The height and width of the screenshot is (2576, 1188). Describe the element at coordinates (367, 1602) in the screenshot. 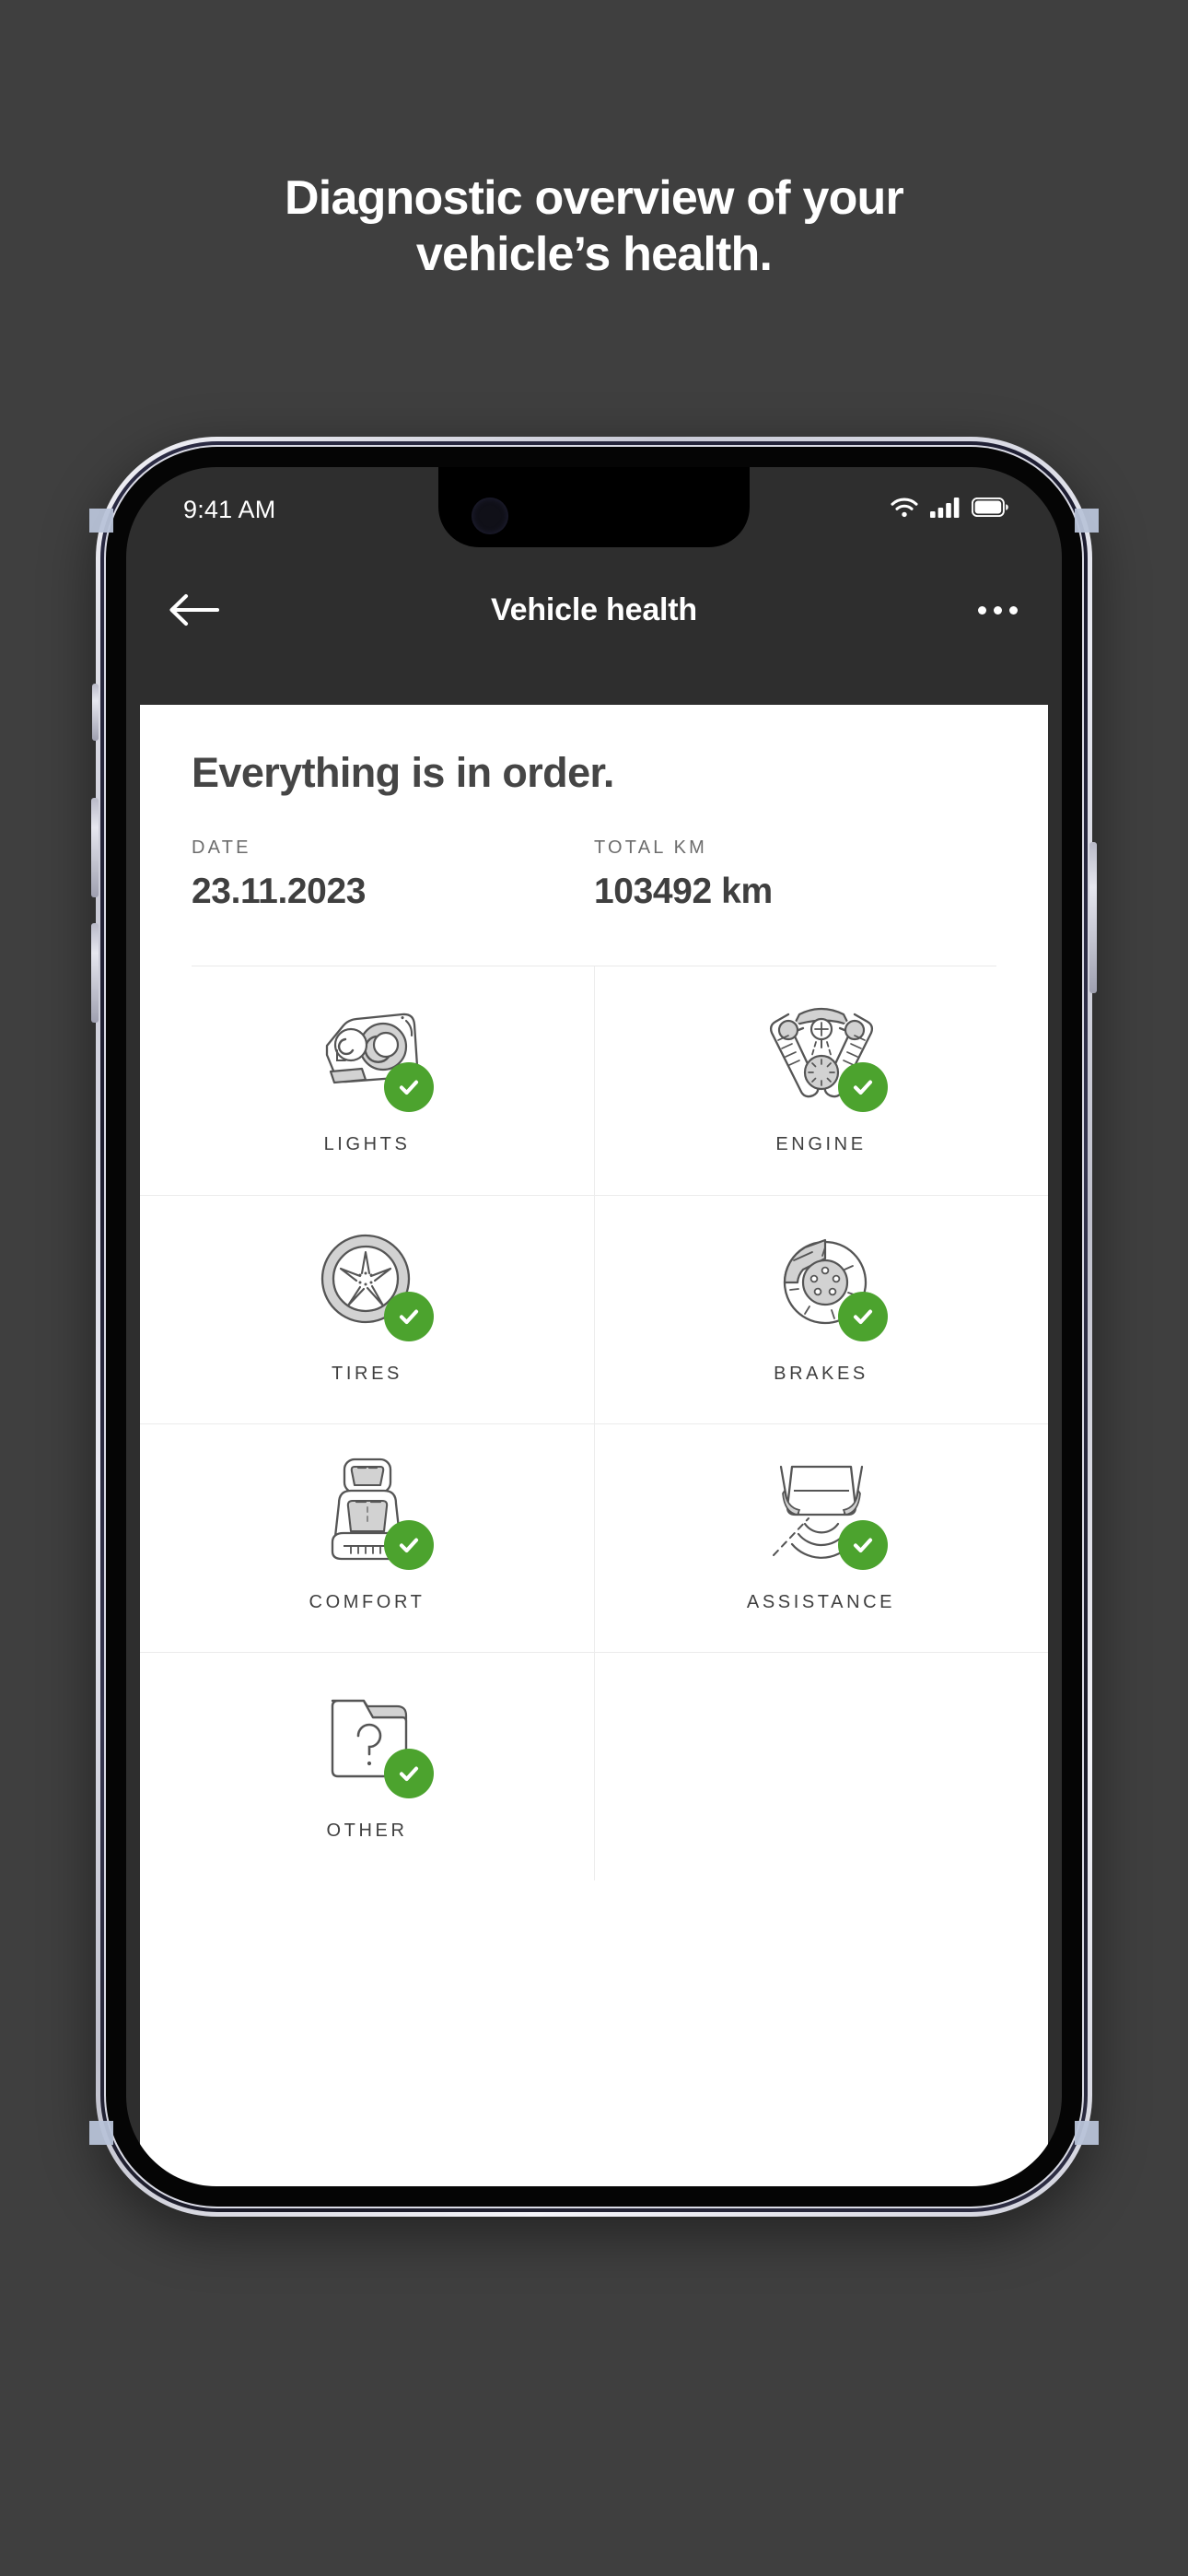

I see `check-item-label: COMFORT` at that location.